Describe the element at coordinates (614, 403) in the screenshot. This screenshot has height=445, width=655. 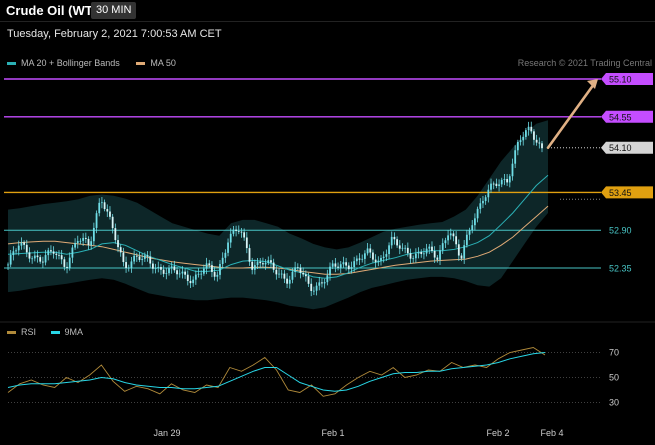
I see `rsi-tick-30: 30` at that location.